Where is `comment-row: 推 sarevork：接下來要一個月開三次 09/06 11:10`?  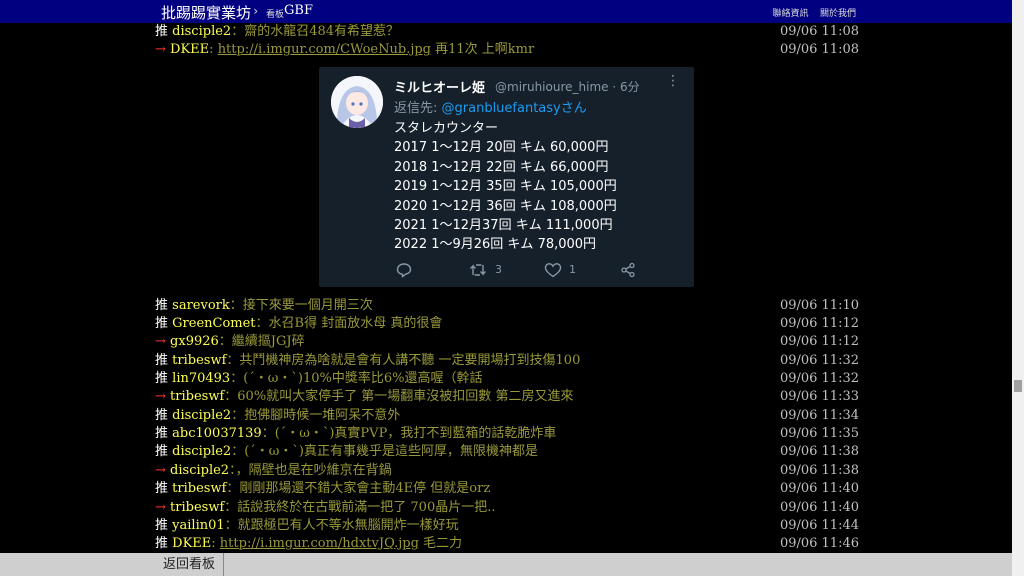 comment-row: 推 sarevork：接下來要一個月開三次 09/06 11:10 is located at coordinates (510, 306).